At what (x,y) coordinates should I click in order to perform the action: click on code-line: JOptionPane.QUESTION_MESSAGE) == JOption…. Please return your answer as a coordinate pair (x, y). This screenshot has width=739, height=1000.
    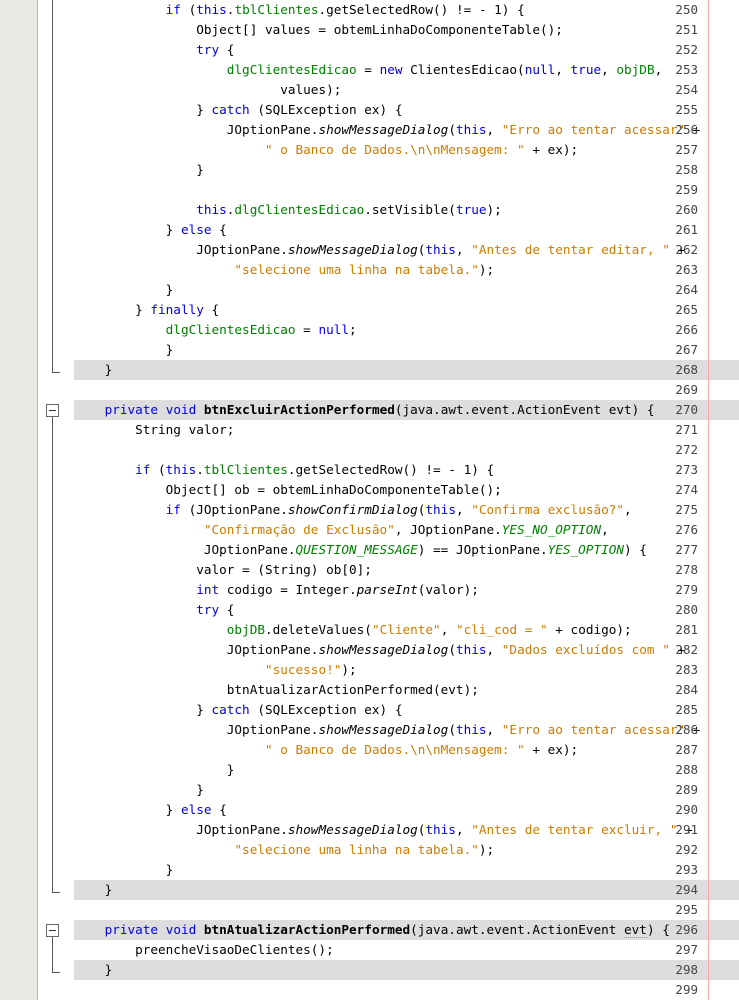
    Looking at the image, I should click on (406, 550).